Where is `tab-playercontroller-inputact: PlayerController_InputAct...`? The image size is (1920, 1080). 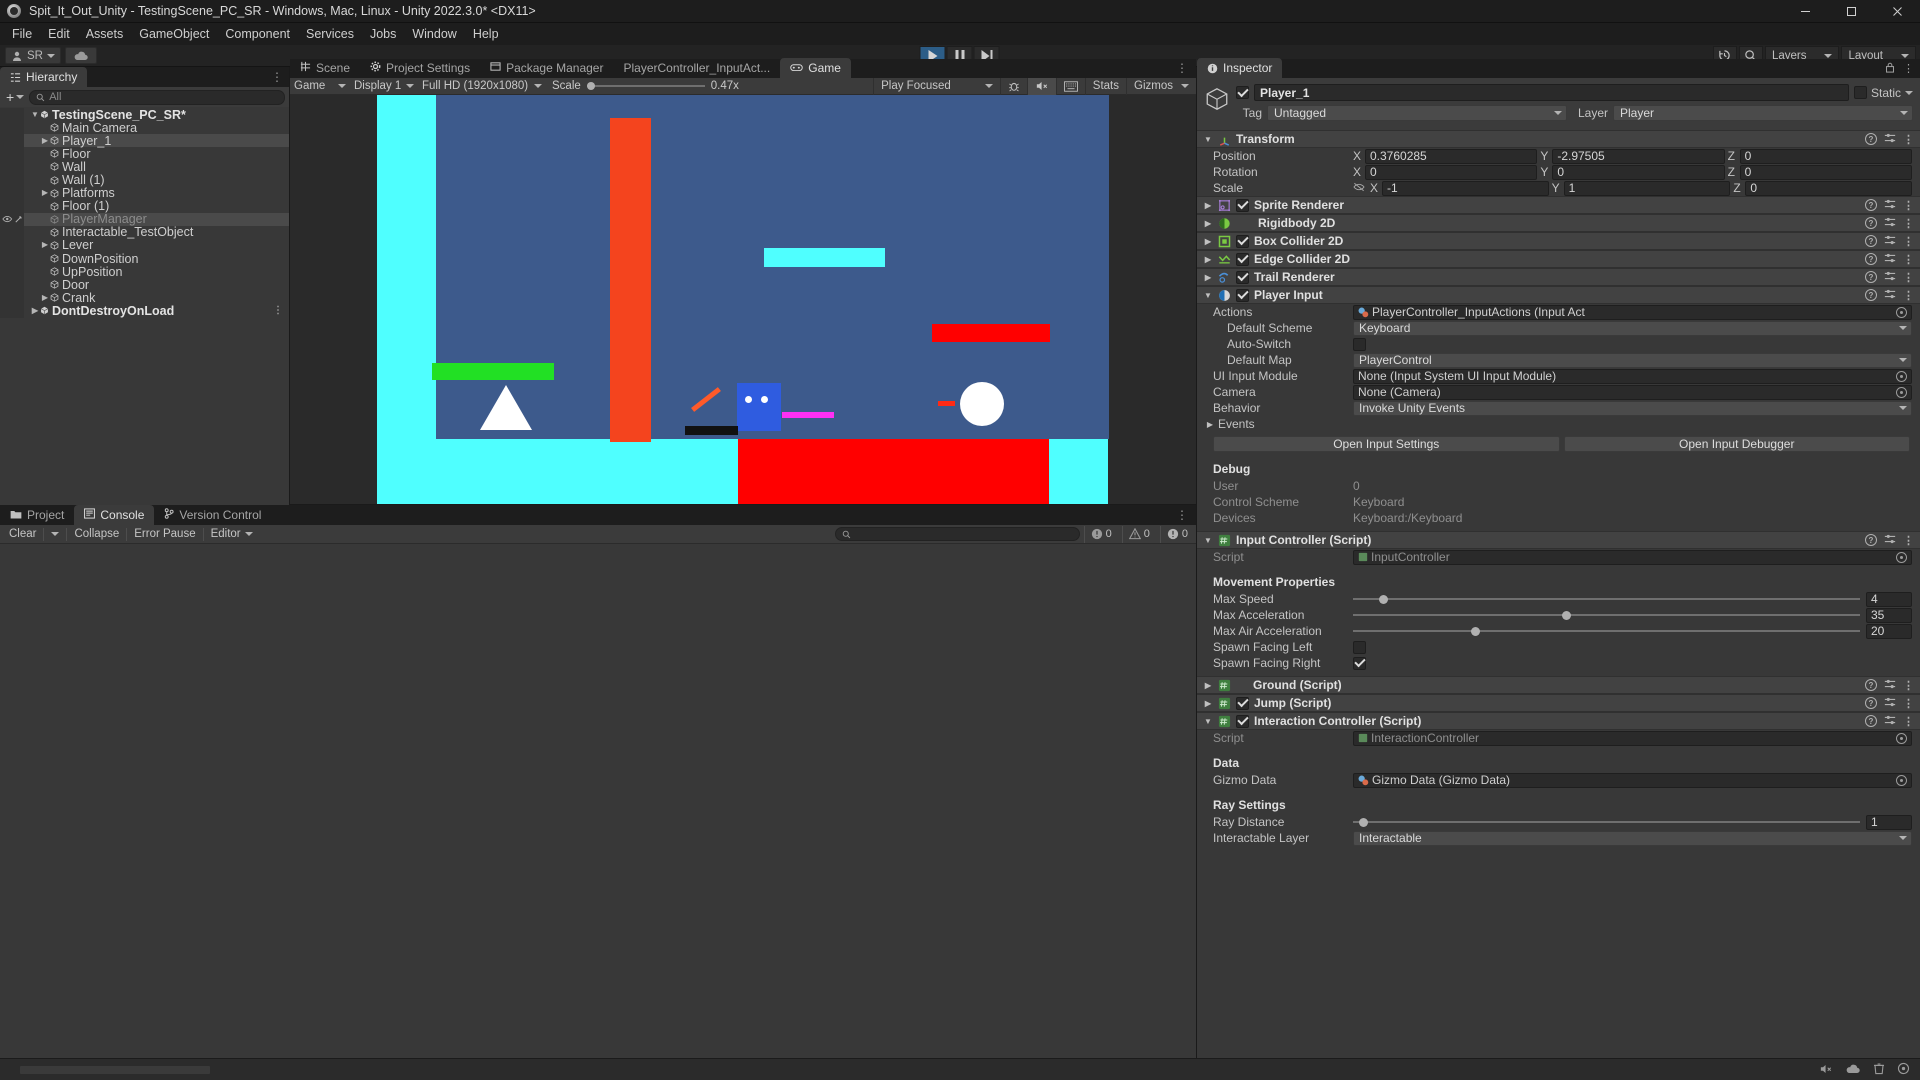 tab-playercontroller-inputact: PlayerController_InputAct... is located at coordinates (696, 68).